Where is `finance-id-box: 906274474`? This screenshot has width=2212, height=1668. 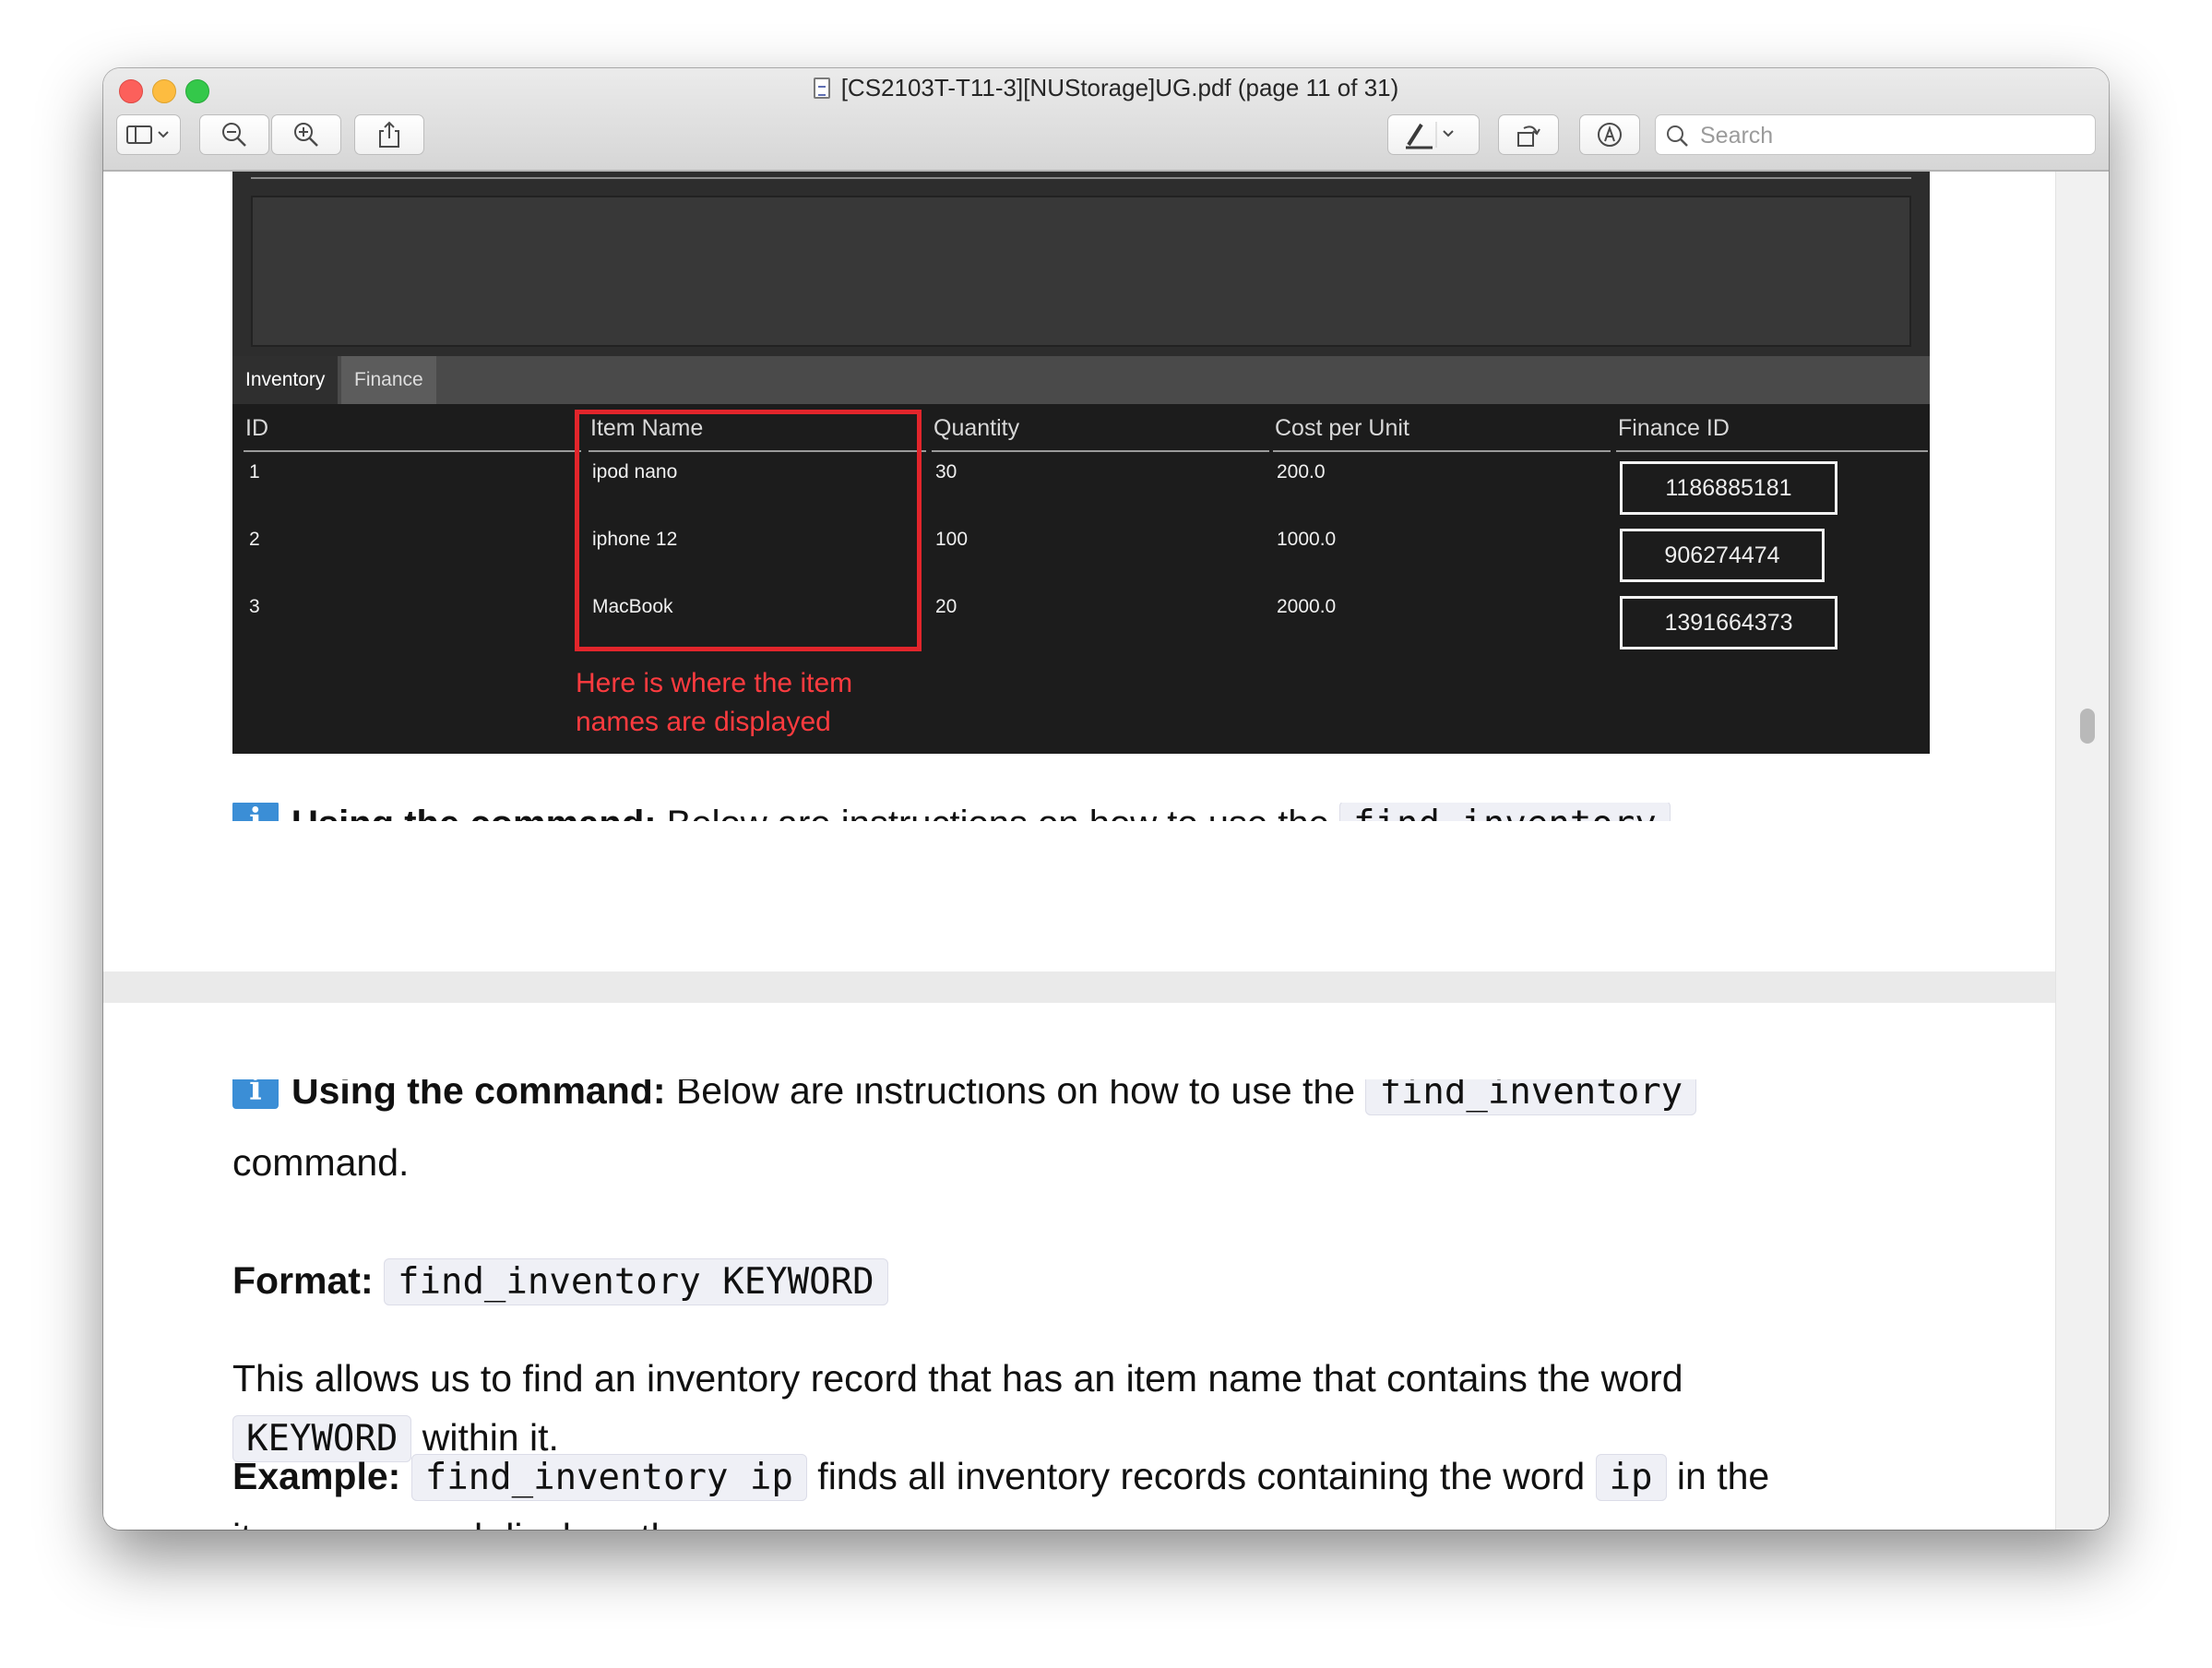 finance-id-box: 906274474 is located at coordinates (1722, 555).